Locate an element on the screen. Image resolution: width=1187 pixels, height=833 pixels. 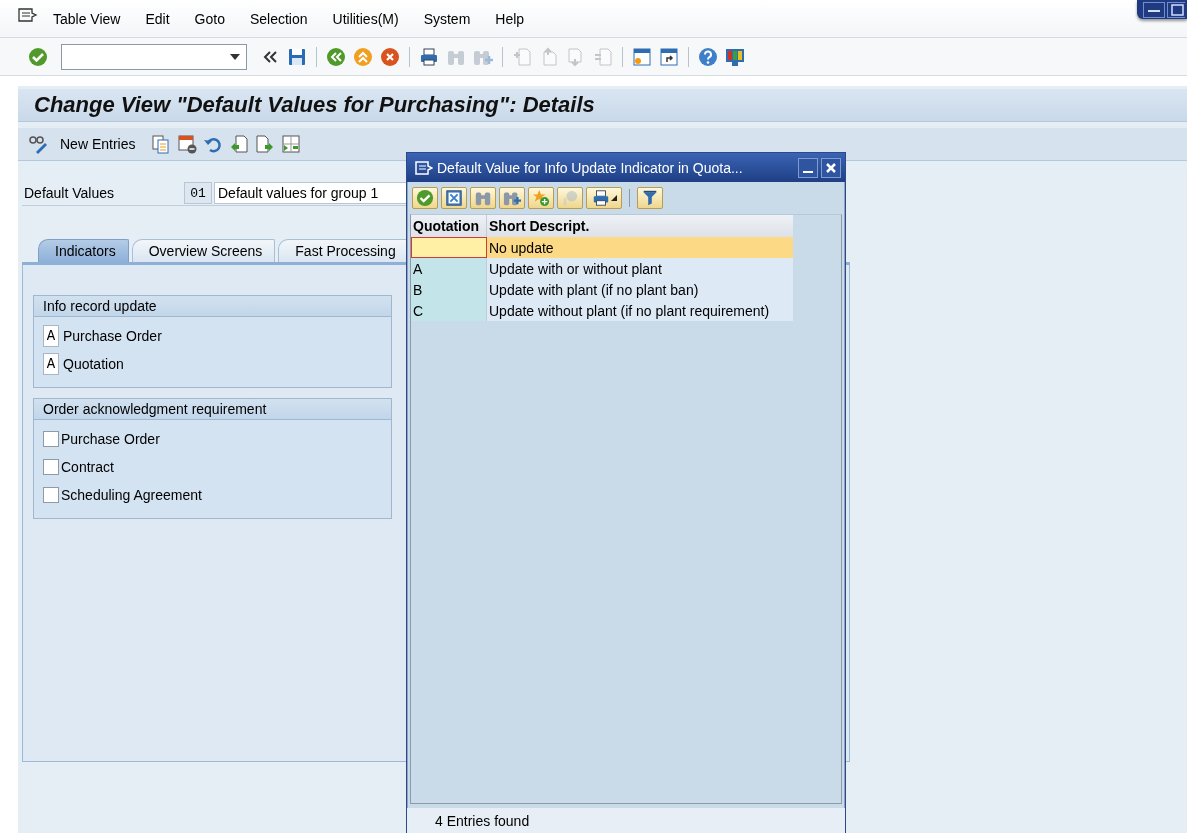
menu-item: Goto is located at coordinates (209, 18).